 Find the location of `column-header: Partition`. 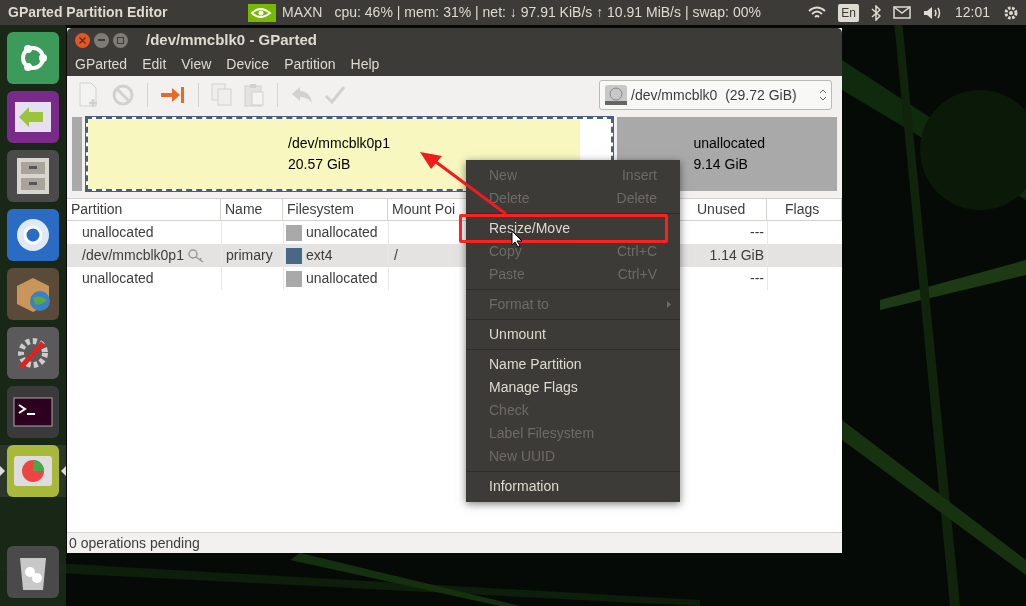

column-header: Partition is located at coordinates (144, 209).